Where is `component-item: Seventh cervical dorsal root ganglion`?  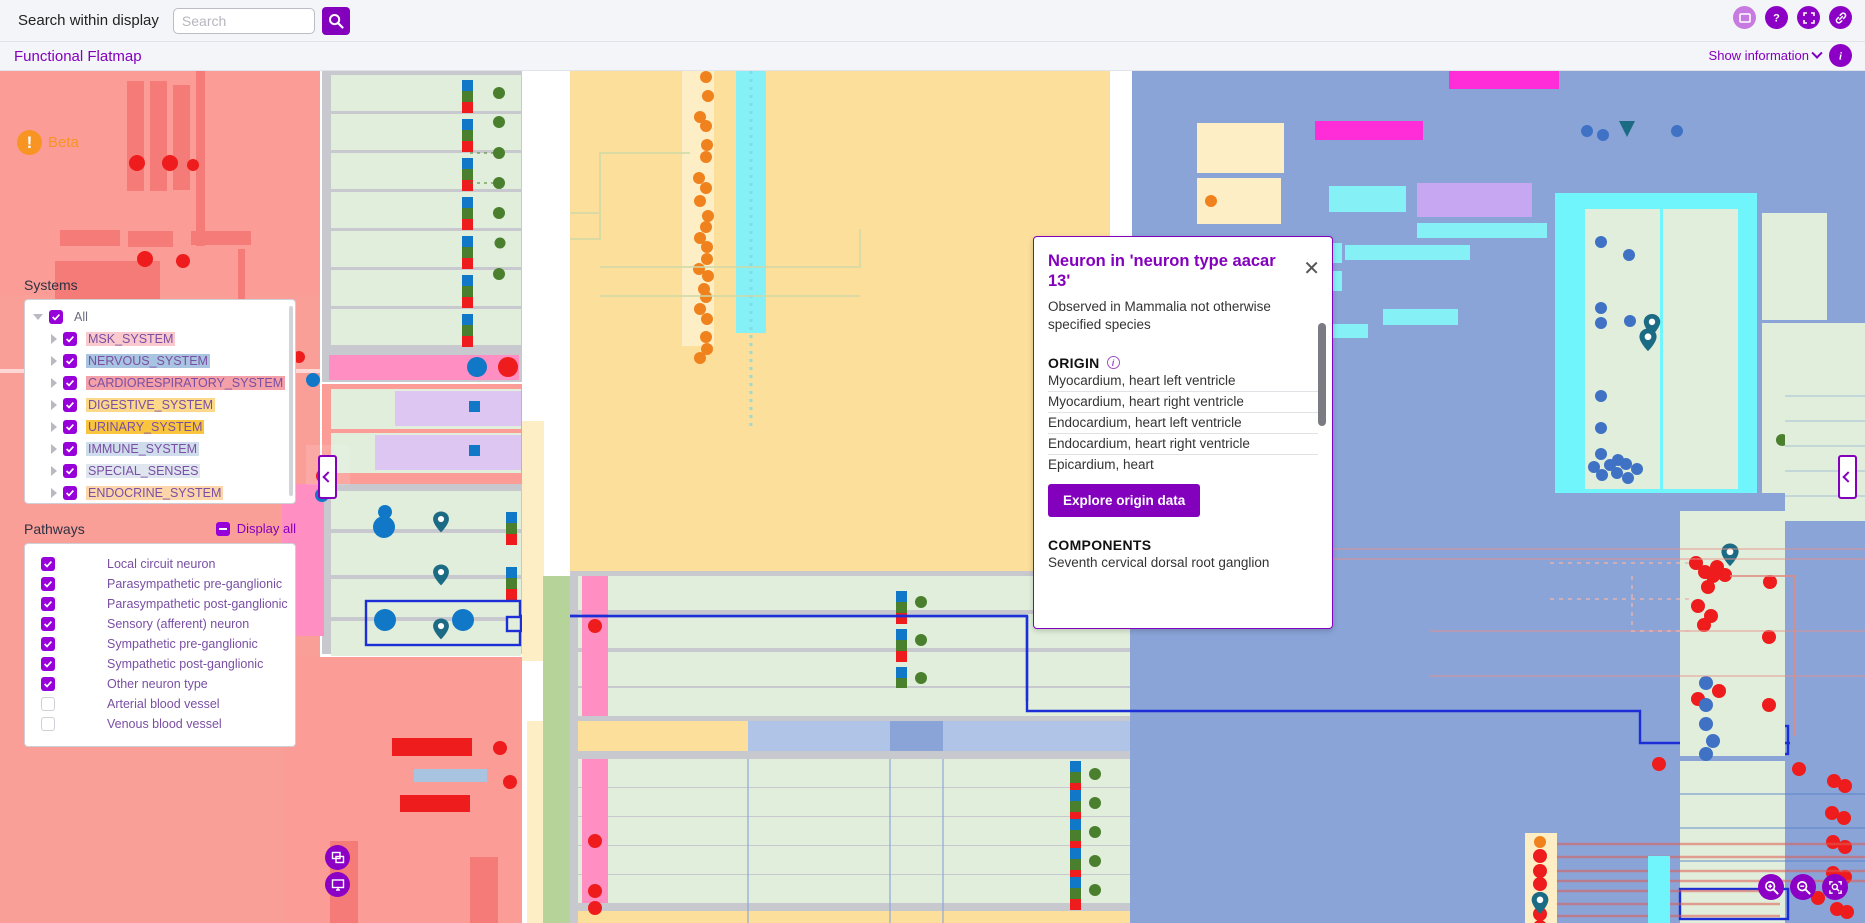
component-item: Seventh cervical dorsal root ganglion is located at coordinates (1159, 562).